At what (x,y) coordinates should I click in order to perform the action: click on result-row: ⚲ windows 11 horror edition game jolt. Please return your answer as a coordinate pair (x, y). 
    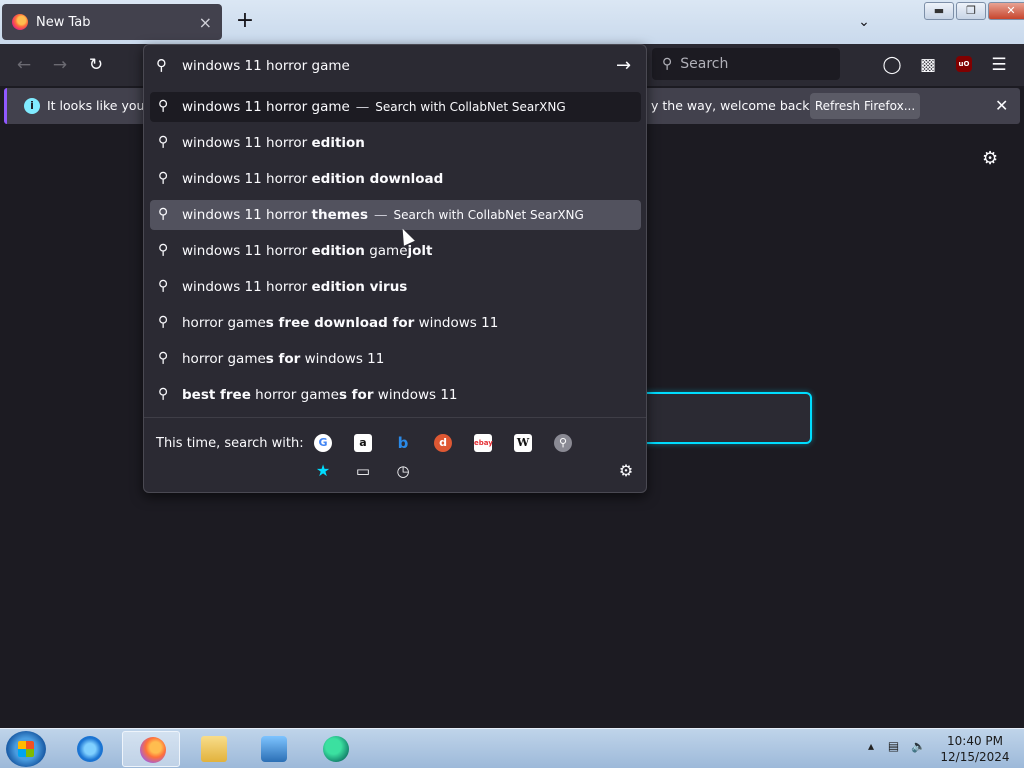
    Looking at the image, I should click on (395, 251).